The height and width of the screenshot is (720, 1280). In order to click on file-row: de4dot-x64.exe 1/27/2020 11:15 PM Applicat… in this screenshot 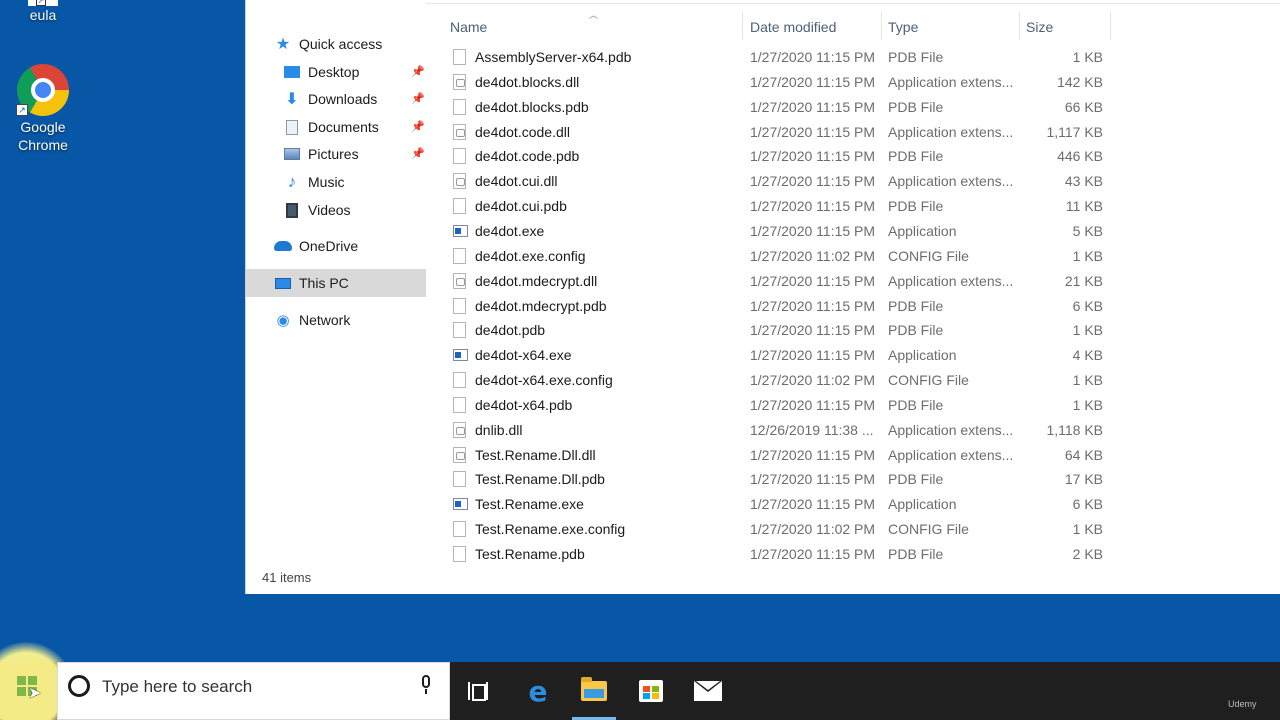, I will do `click(786, 355)`.